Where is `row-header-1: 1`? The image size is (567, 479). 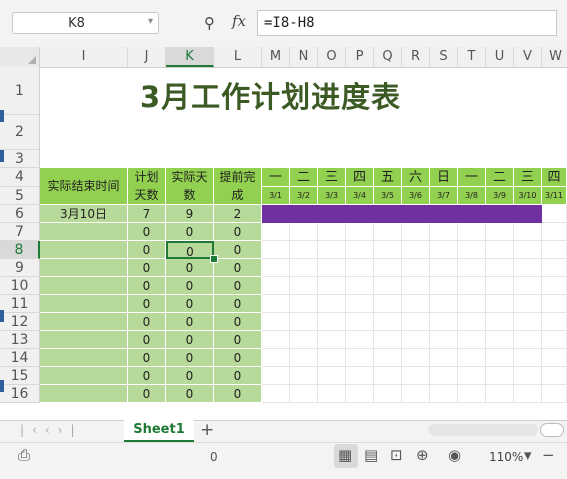 row-header-1: 1 is located at coordinates (20, 91).